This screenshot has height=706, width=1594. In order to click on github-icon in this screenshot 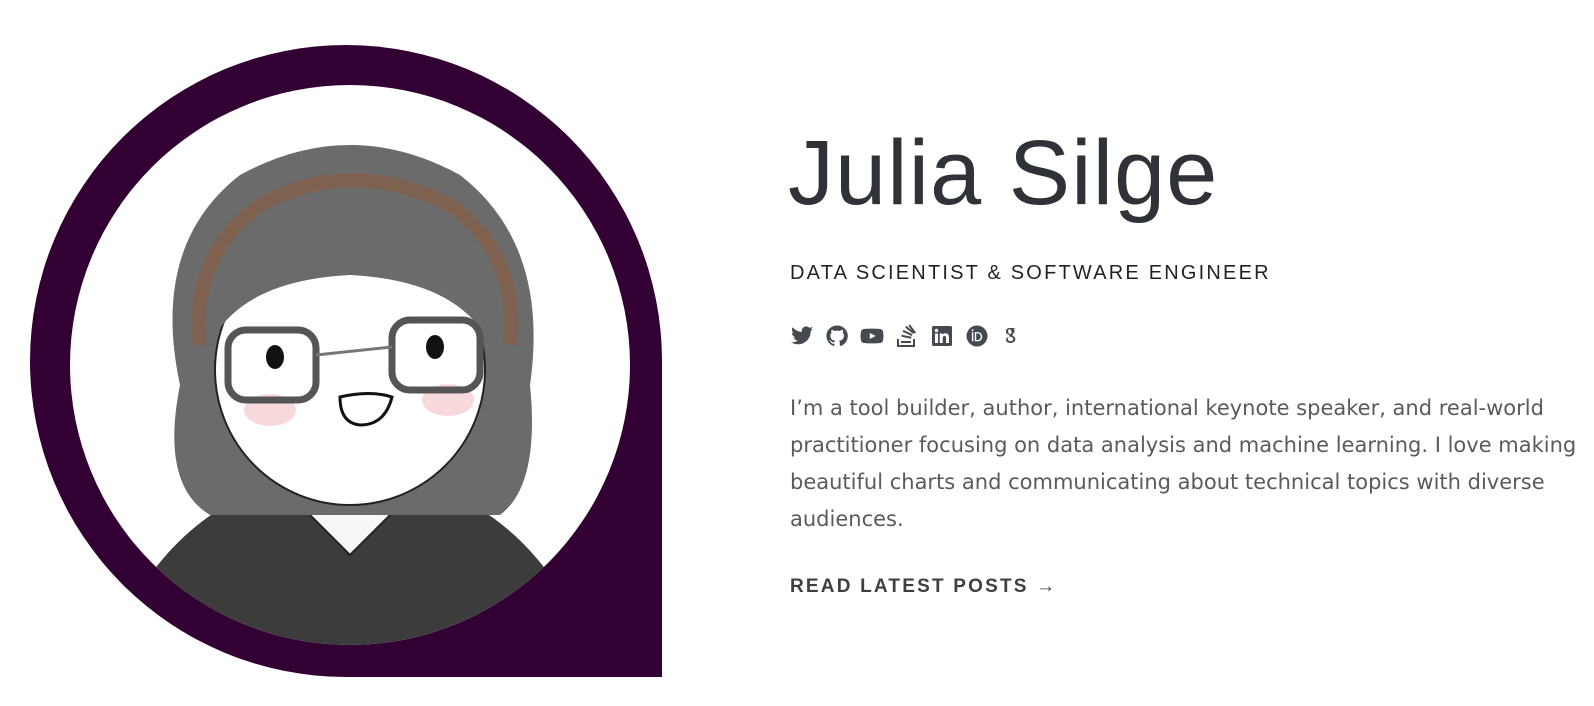, I will do `click(837, 336)`.